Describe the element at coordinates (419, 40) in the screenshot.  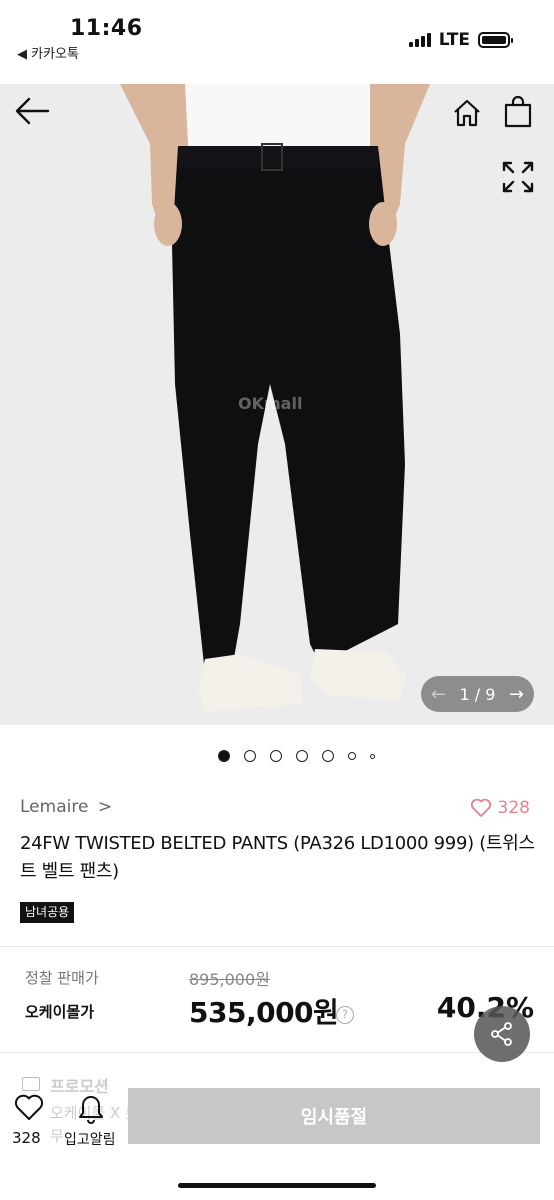
I see `signal-icon` at that location.